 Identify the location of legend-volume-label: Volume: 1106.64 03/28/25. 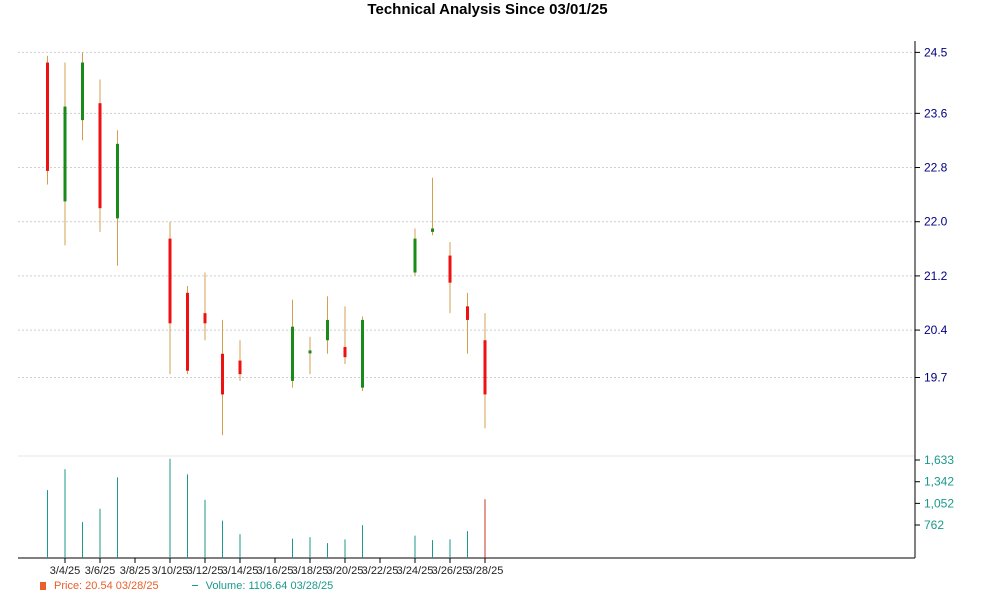
(269, 586).